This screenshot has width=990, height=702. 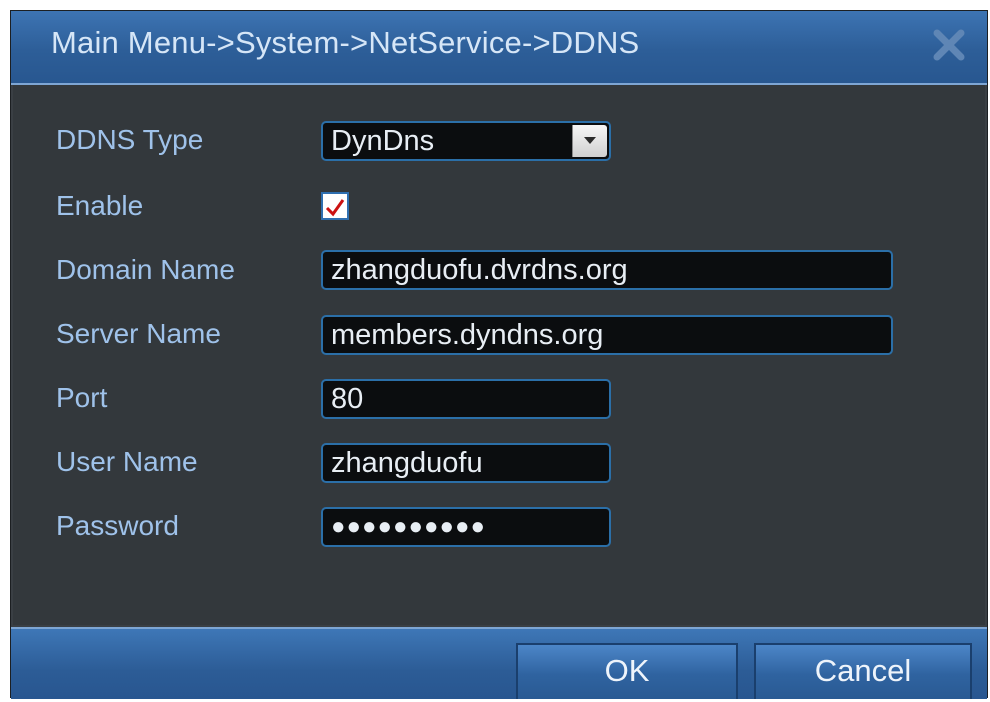 What do you see at coordinates (127, 461) in the screenshot?
I see `user-name-label: User Name` at bounding box center [127, 461].